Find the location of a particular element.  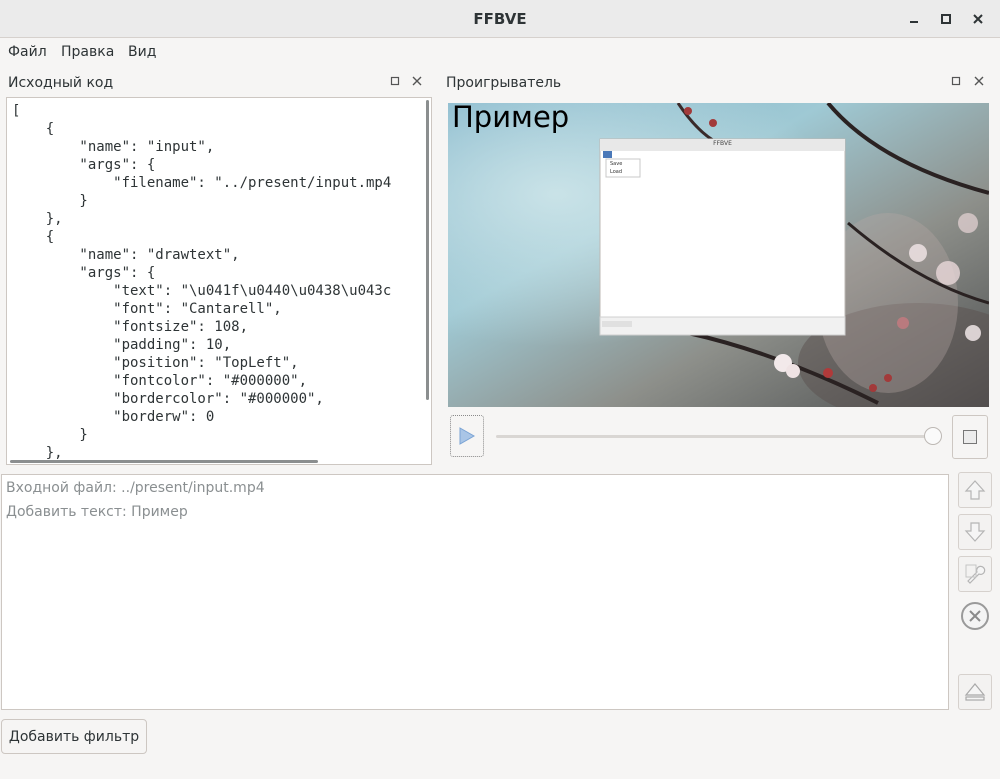

stop-button is located at coordinates (970, 437).